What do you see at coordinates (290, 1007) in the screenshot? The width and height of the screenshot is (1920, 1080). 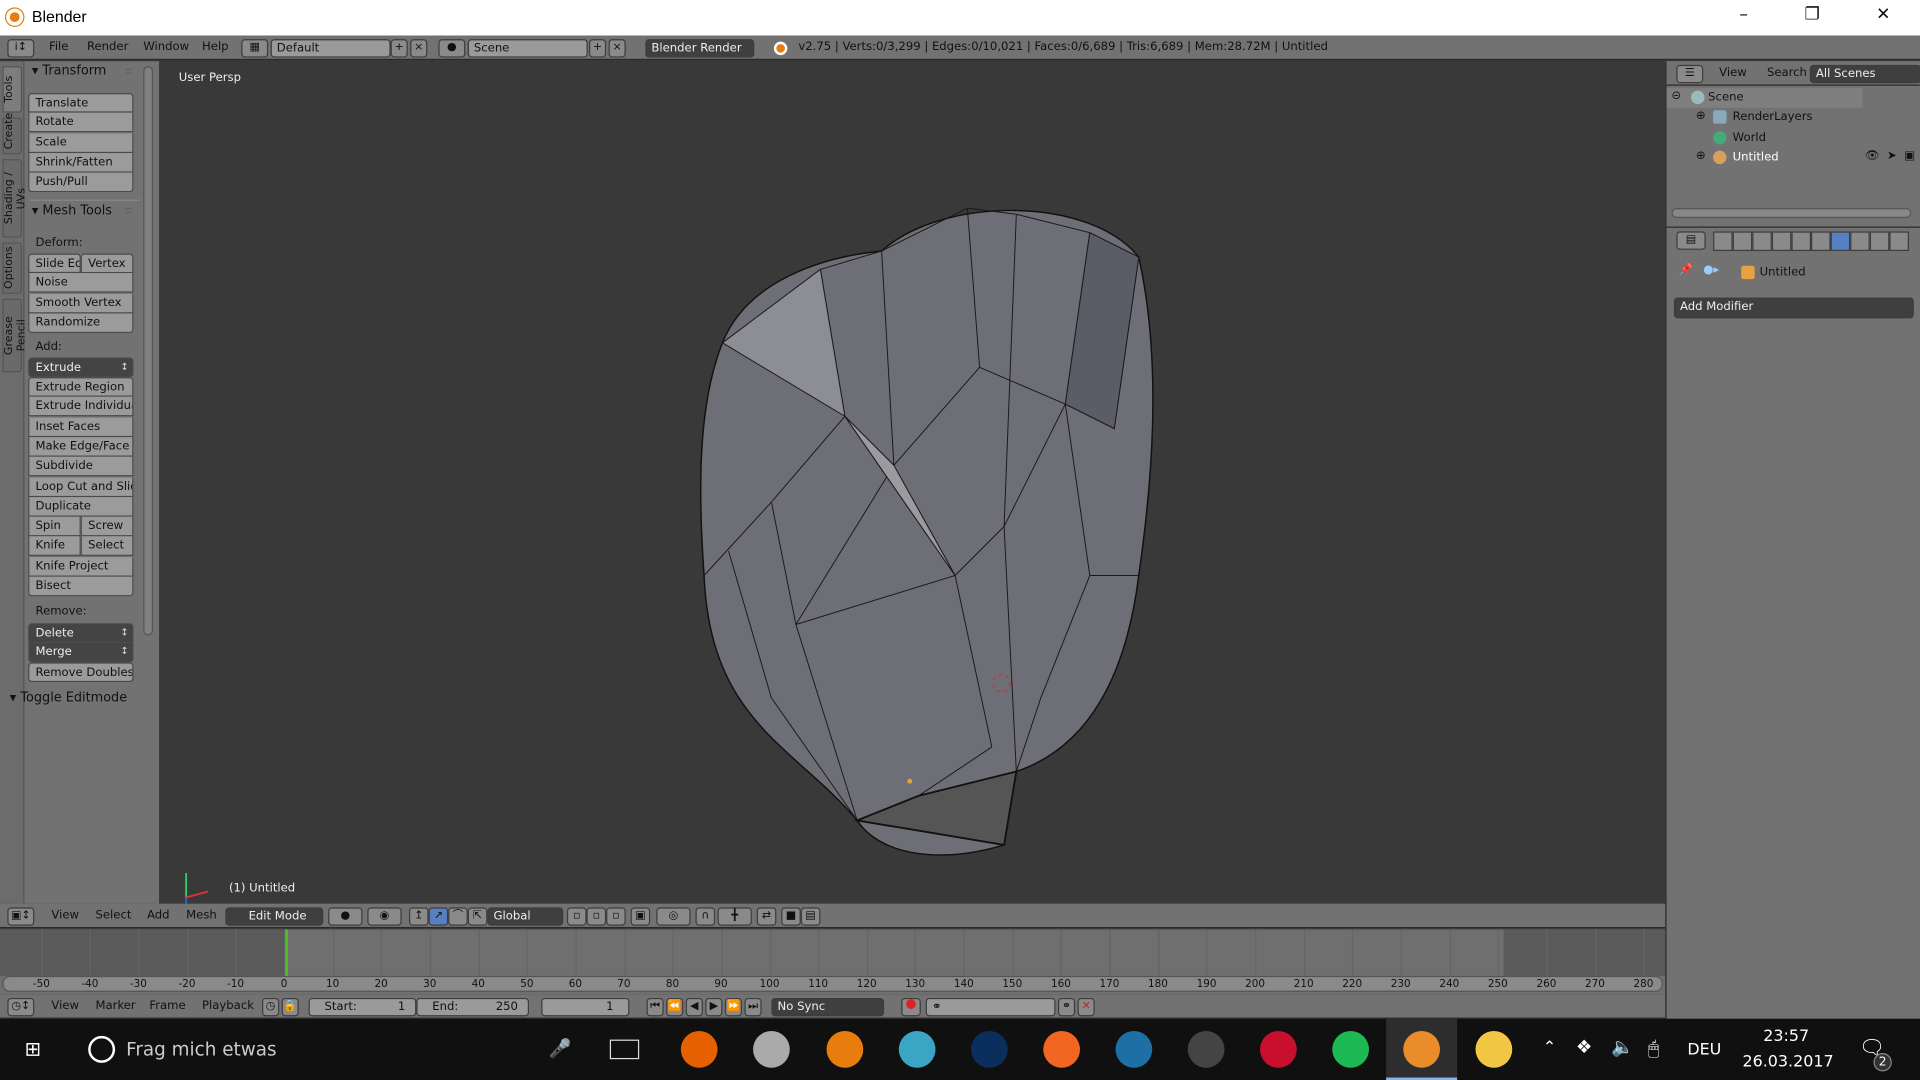 I see `lock-icon: 🔒` at bounding box center [290, 1007].